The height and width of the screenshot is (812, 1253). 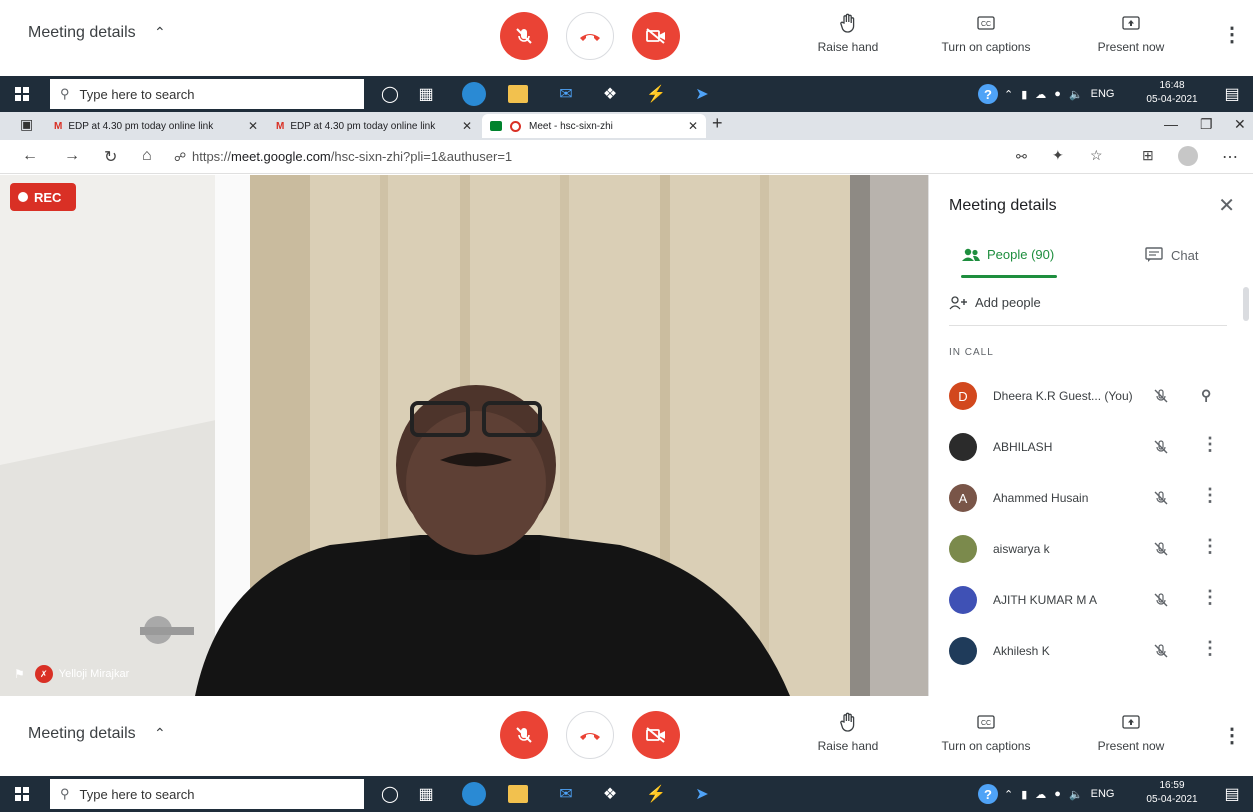 I want to click on participant-row: Akhilesh K ⋮, so click(x=1094, y=651).